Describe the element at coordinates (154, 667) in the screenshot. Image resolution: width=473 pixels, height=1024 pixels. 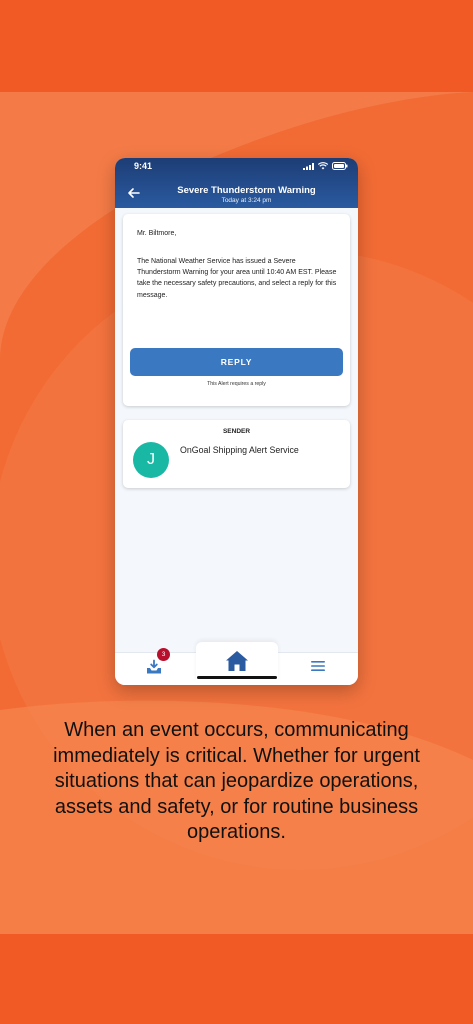
I see `inbox-download-icon` at that location.